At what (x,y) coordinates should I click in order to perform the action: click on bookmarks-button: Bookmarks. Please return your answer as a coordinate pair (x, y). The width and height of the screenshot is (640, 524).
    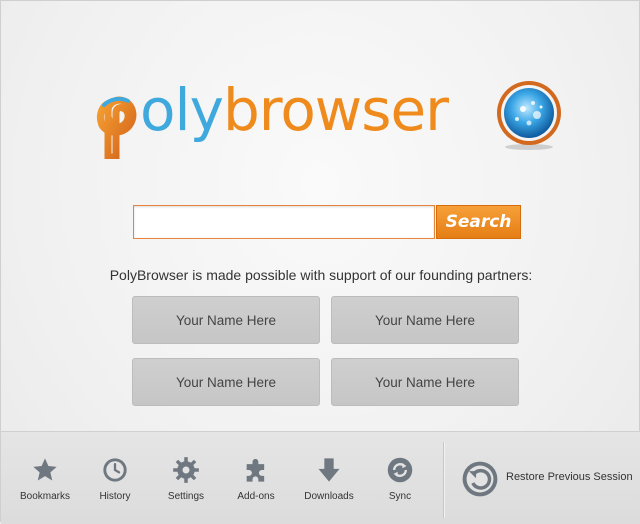
    Looking at the image, I should click on (45, 479).